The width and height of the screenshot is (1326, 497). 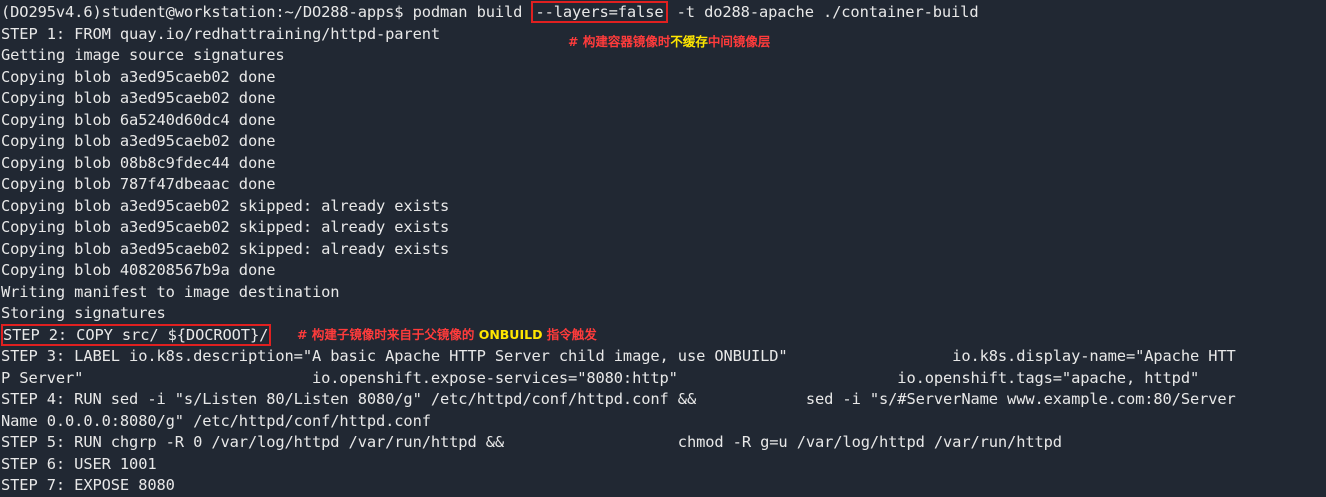 I want to click on annotation-text: # 构建容器镜像时, so click(x=619, y=41).